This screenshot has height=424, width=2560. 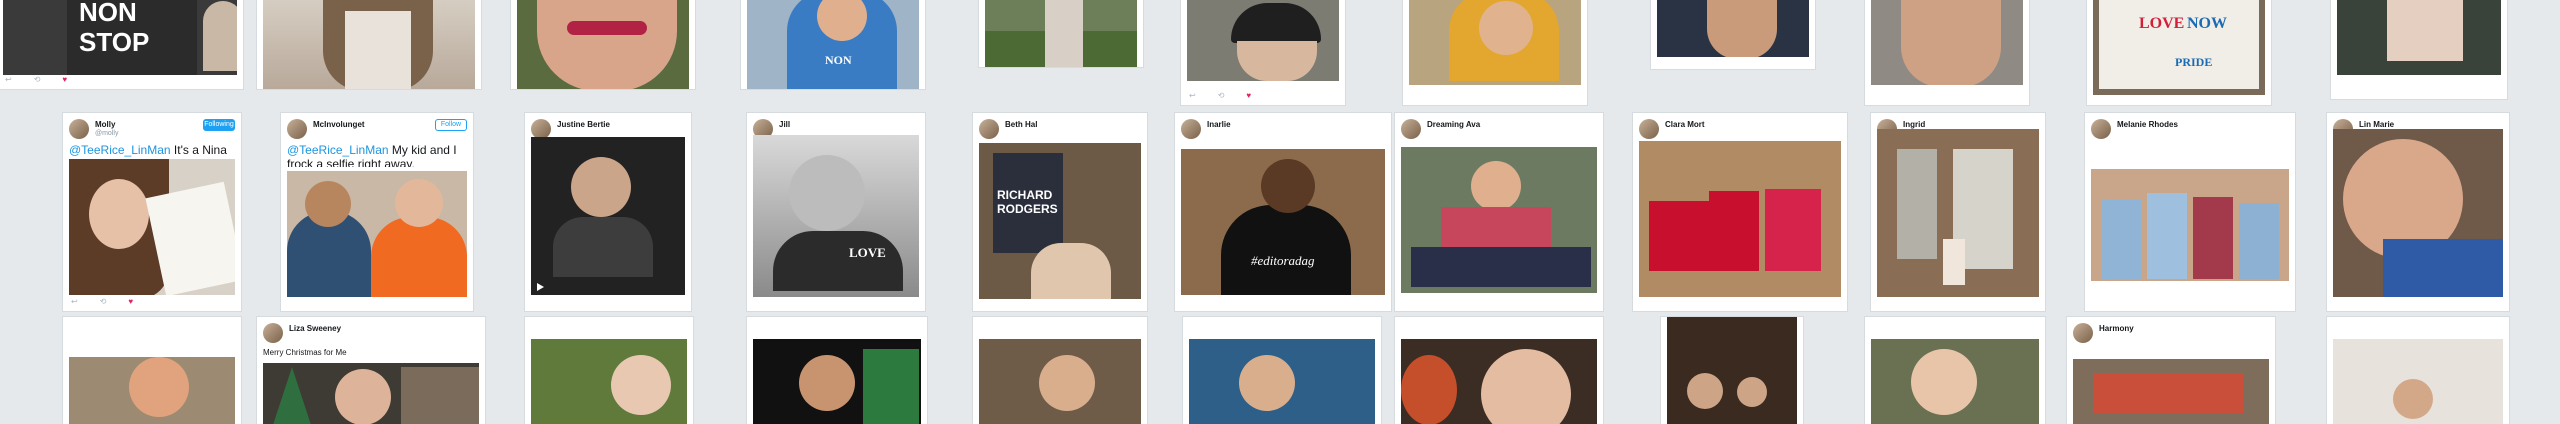 I want to click on tweet-author: Inarlie, so click(x=1276, y=124).